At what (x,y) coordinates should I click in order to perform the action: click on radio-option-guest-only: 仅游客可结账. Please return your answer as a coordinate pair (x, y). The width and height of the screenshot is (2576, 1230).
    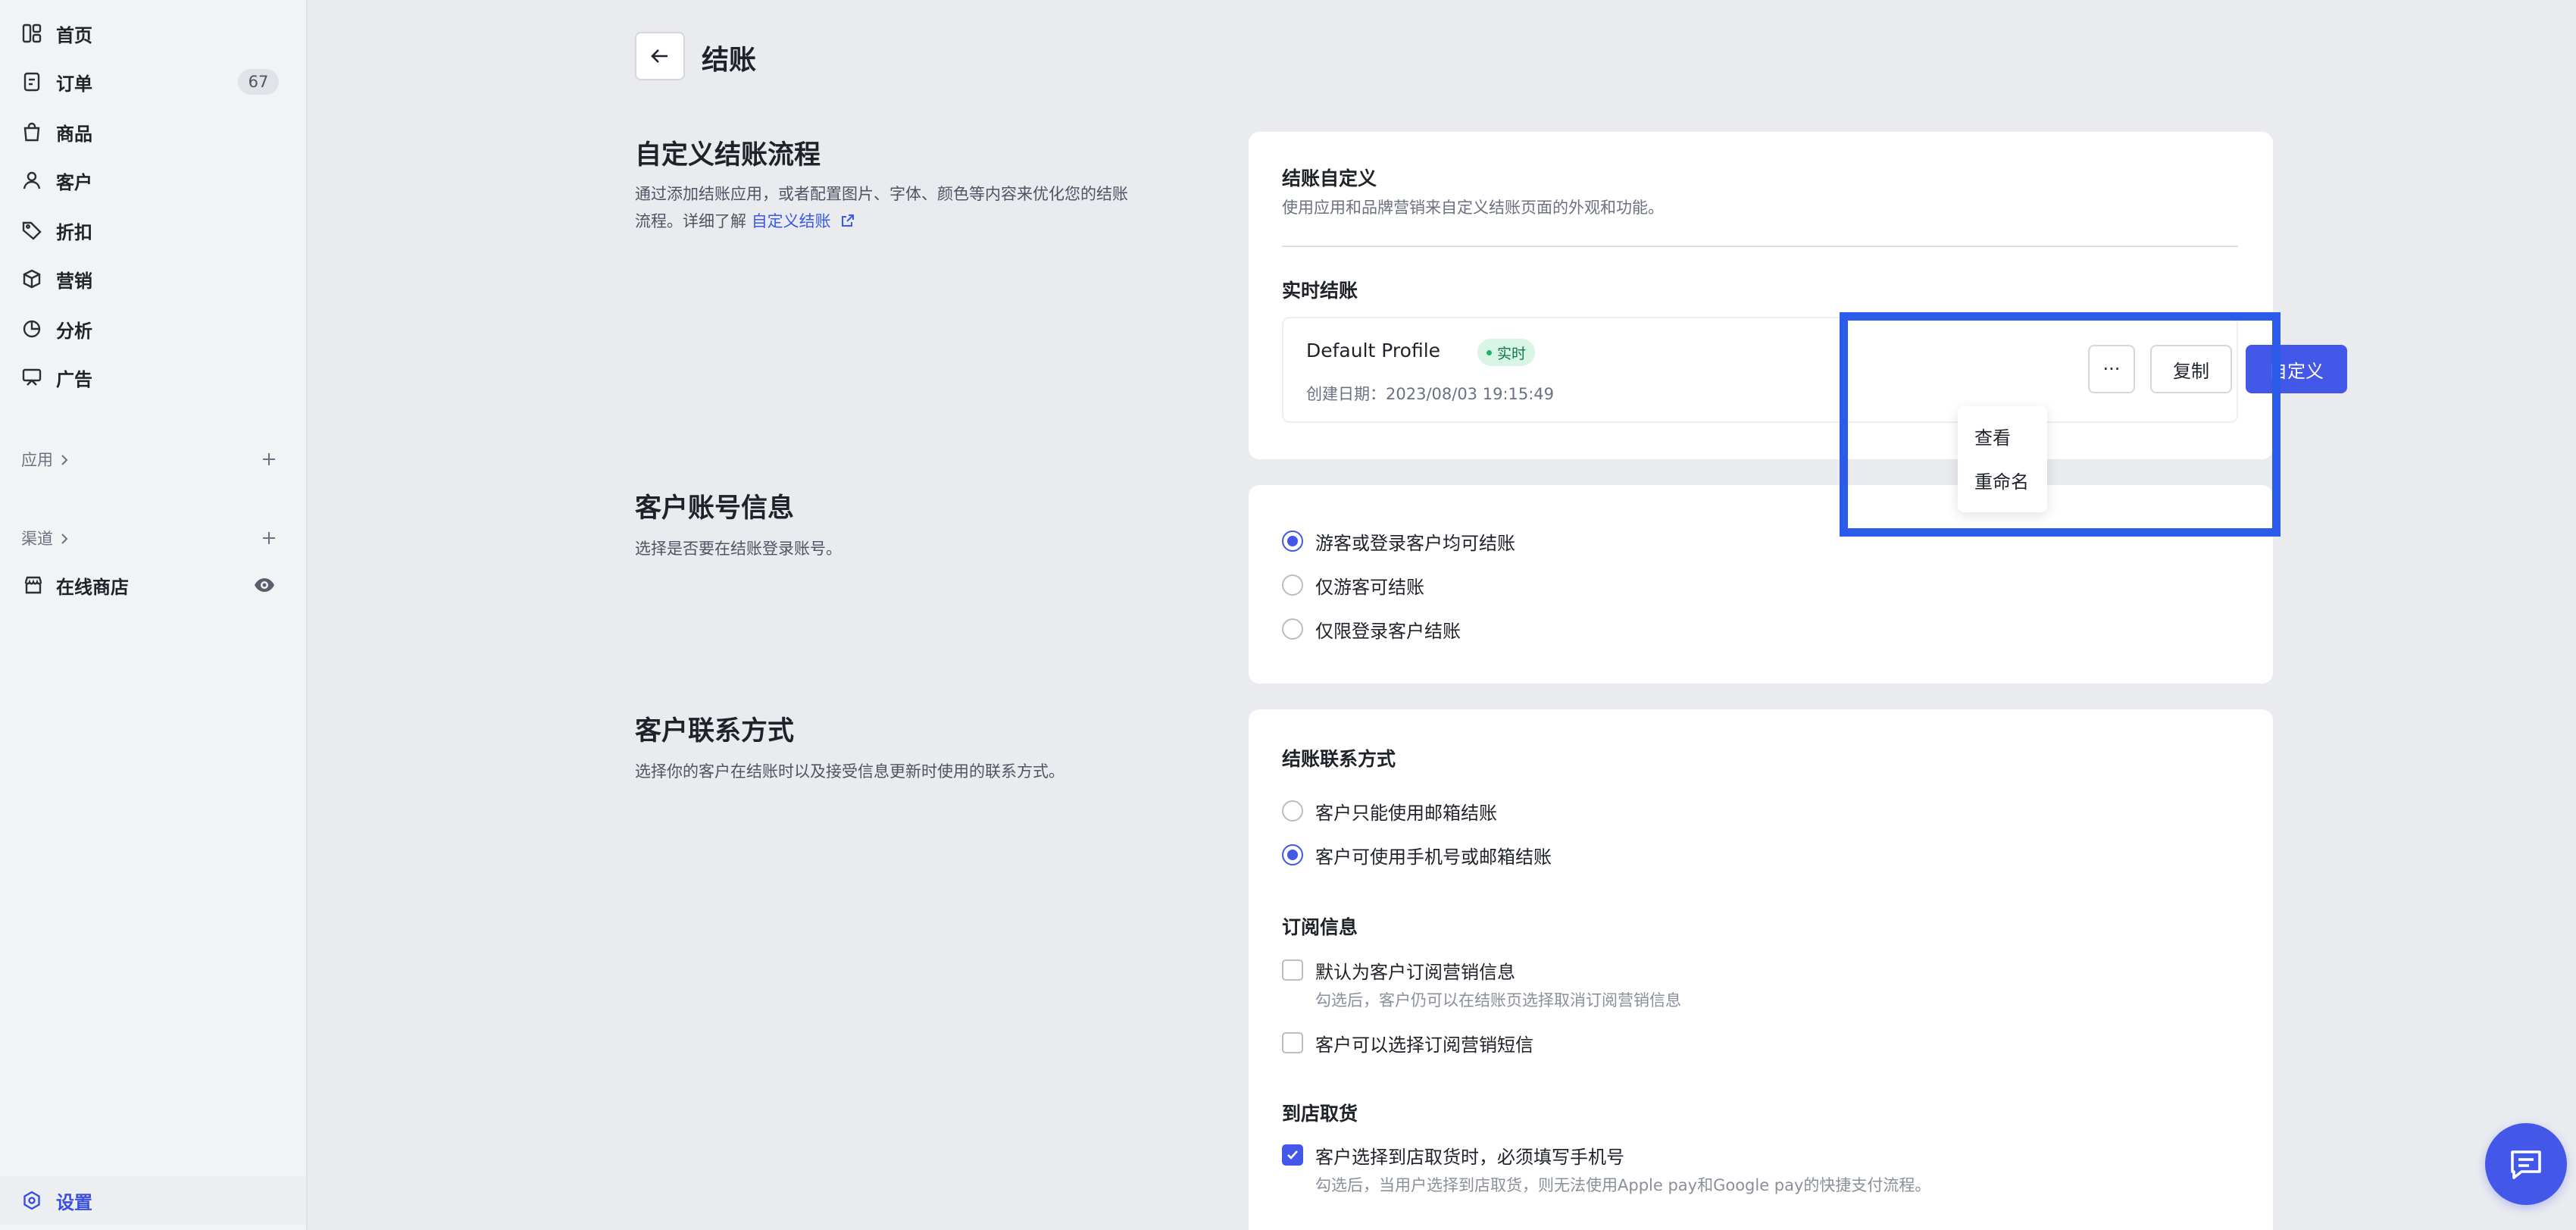
    Looking at the image, I should click on (1353, 585).